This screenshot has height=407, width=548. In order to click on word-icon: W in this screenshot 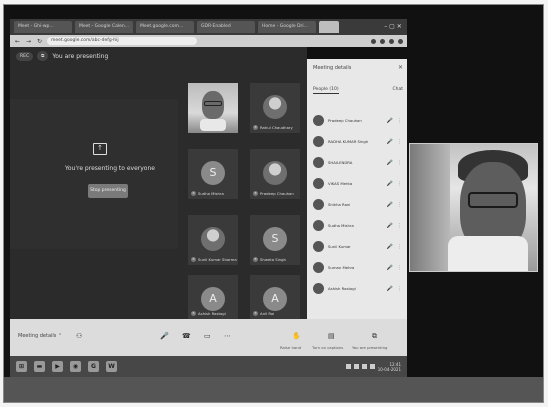, I will do `click(111, 366)`.